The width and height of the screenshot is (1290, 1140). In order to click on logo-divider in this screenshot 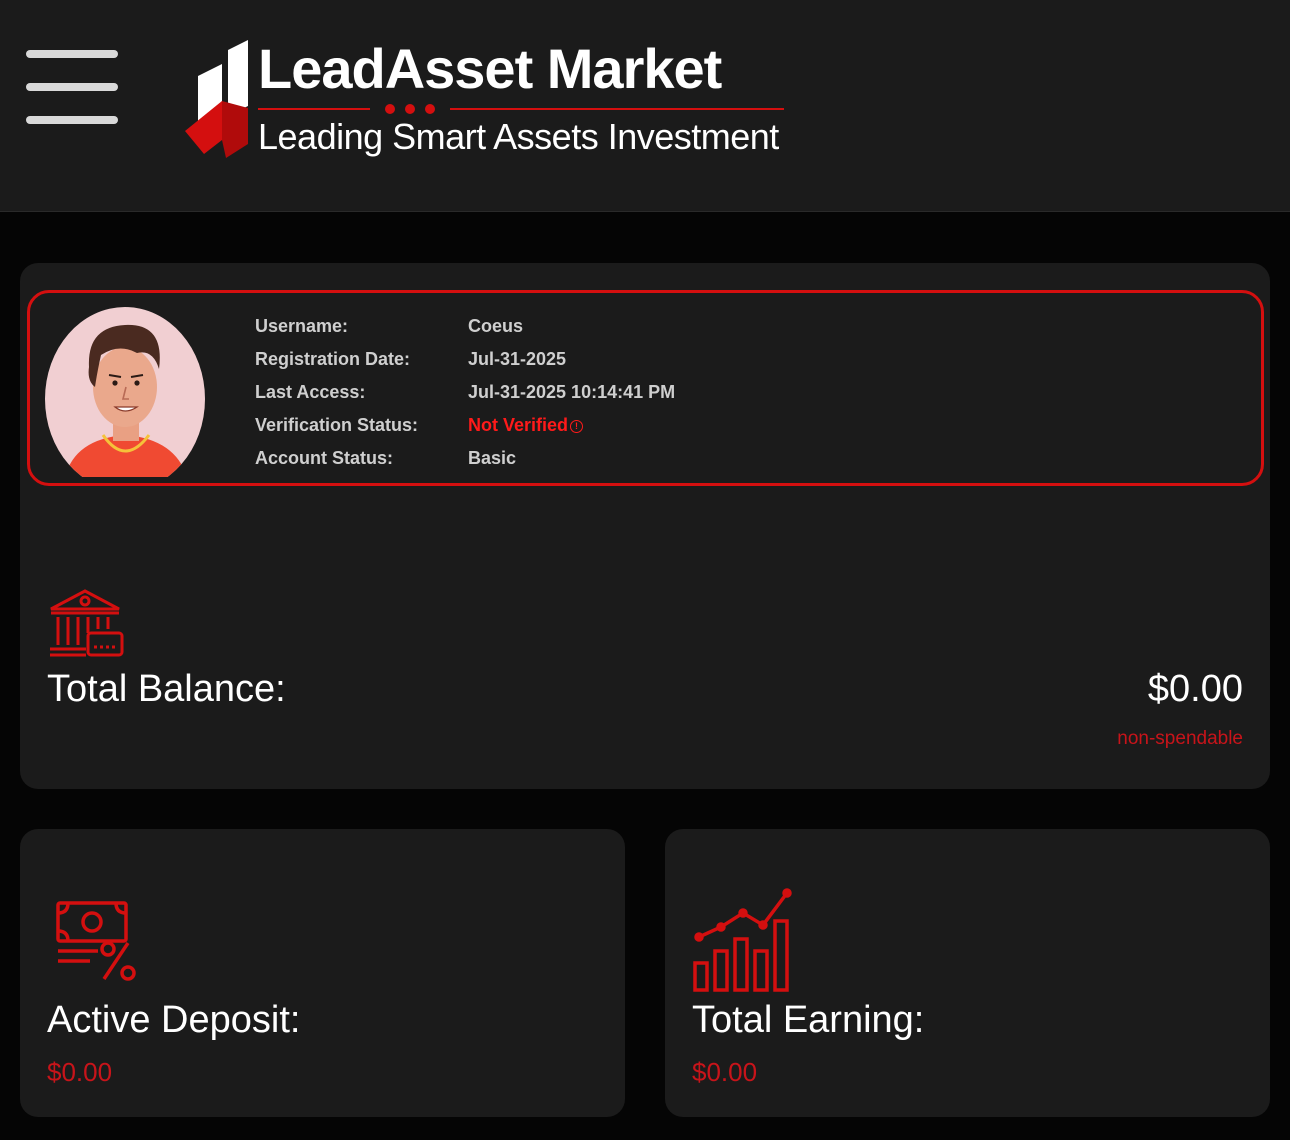, I will do `click(521, 109)`.